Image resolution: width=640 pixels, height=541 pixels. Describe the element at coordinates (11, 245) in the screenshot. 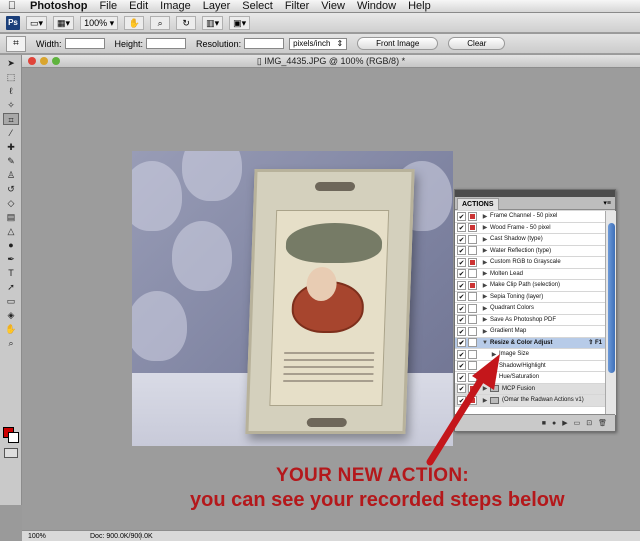

I see `dodge-tool-icon: ●` at that location.